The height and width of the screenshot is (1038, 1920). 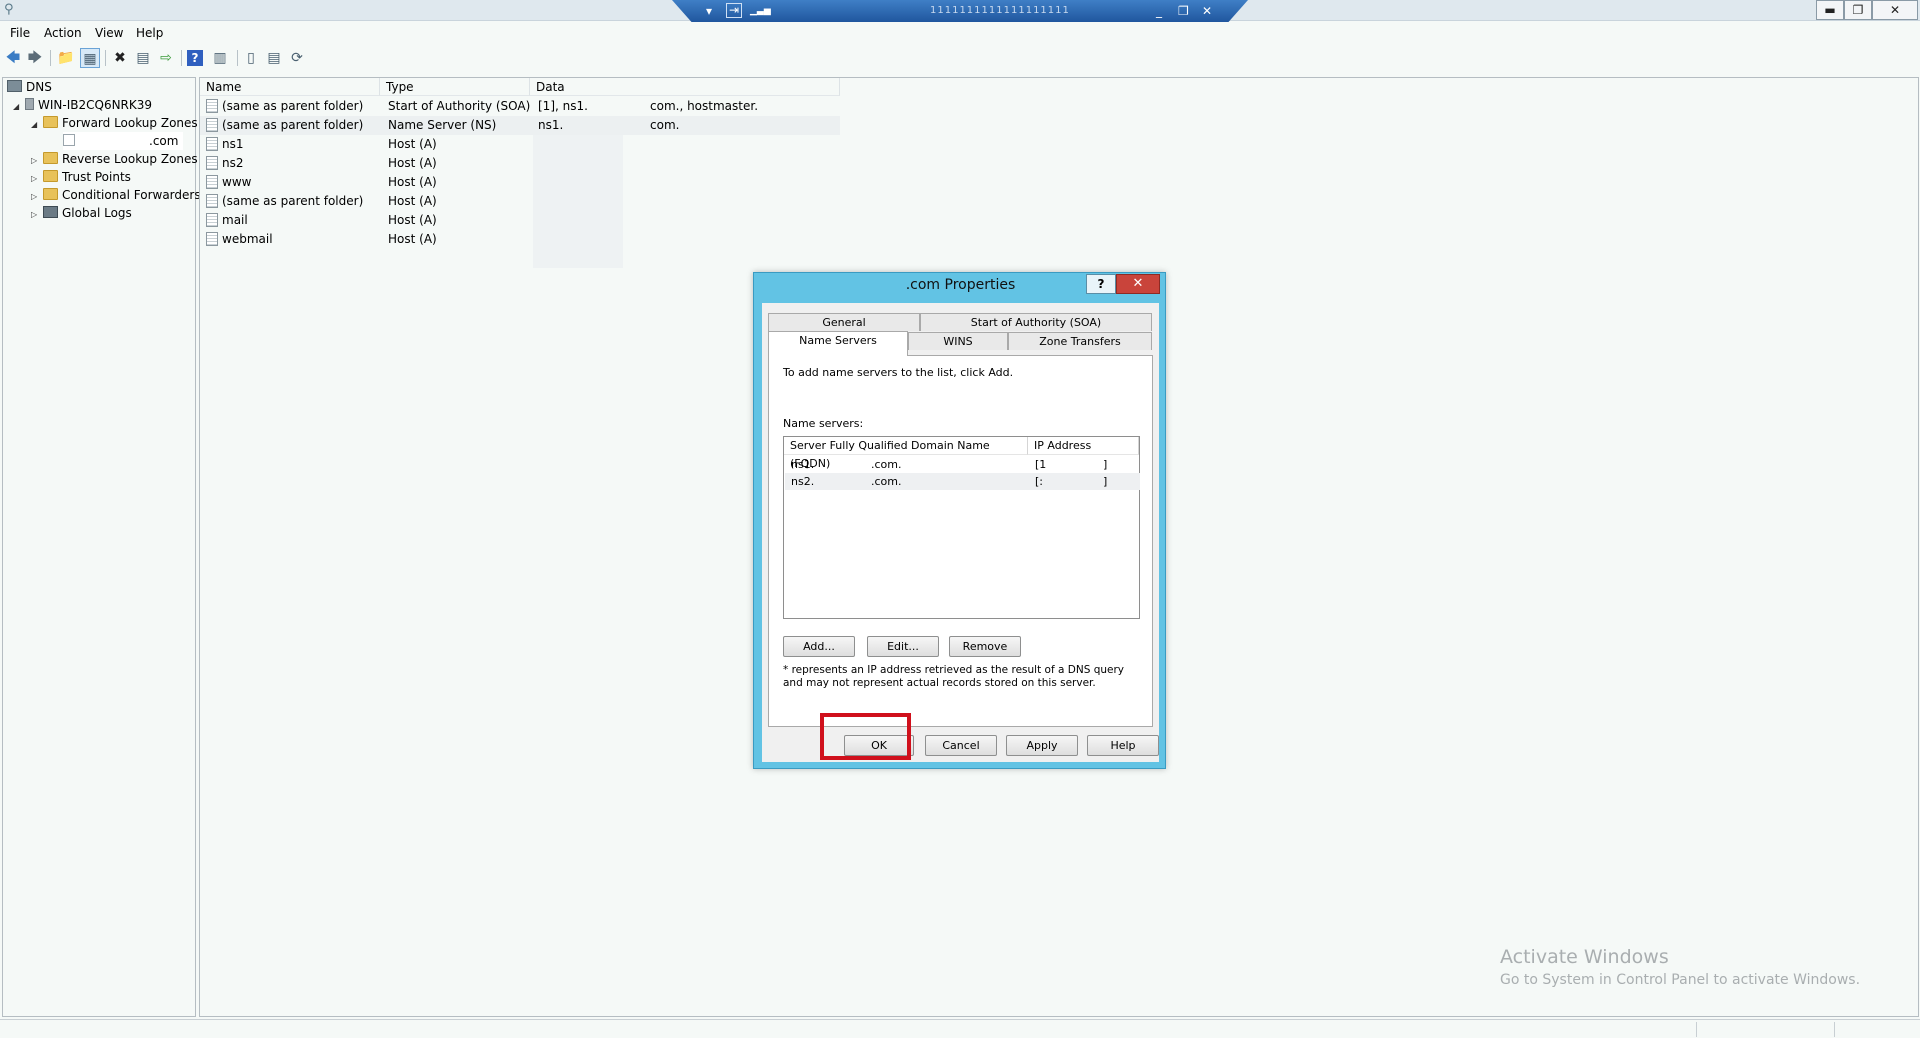 I want to click on record-name-cell: (same as parent folder), so click(x=284, y=201).